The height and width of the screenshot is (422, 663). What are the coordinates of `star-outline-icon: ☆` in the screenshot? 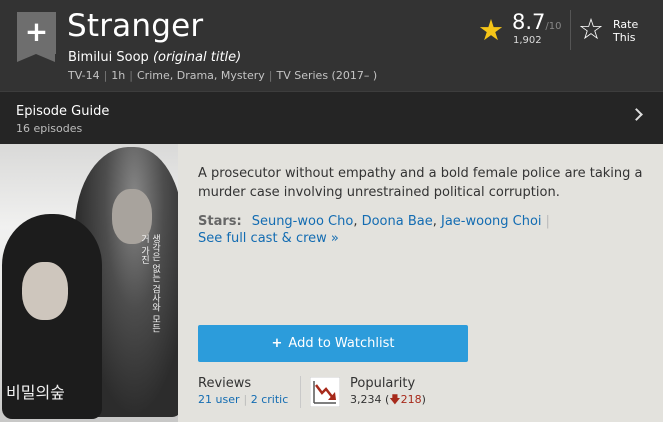 It's located at (591, 29).